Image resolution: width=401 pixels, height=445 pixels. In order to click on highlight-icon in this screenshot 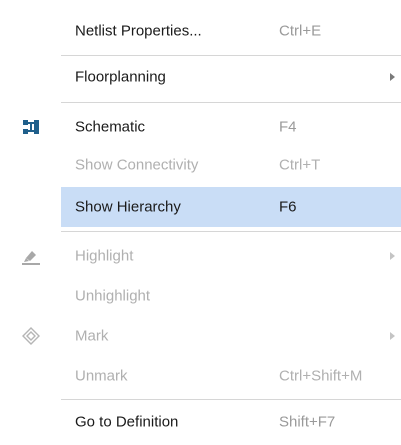, I will do `click(30, 256)`.